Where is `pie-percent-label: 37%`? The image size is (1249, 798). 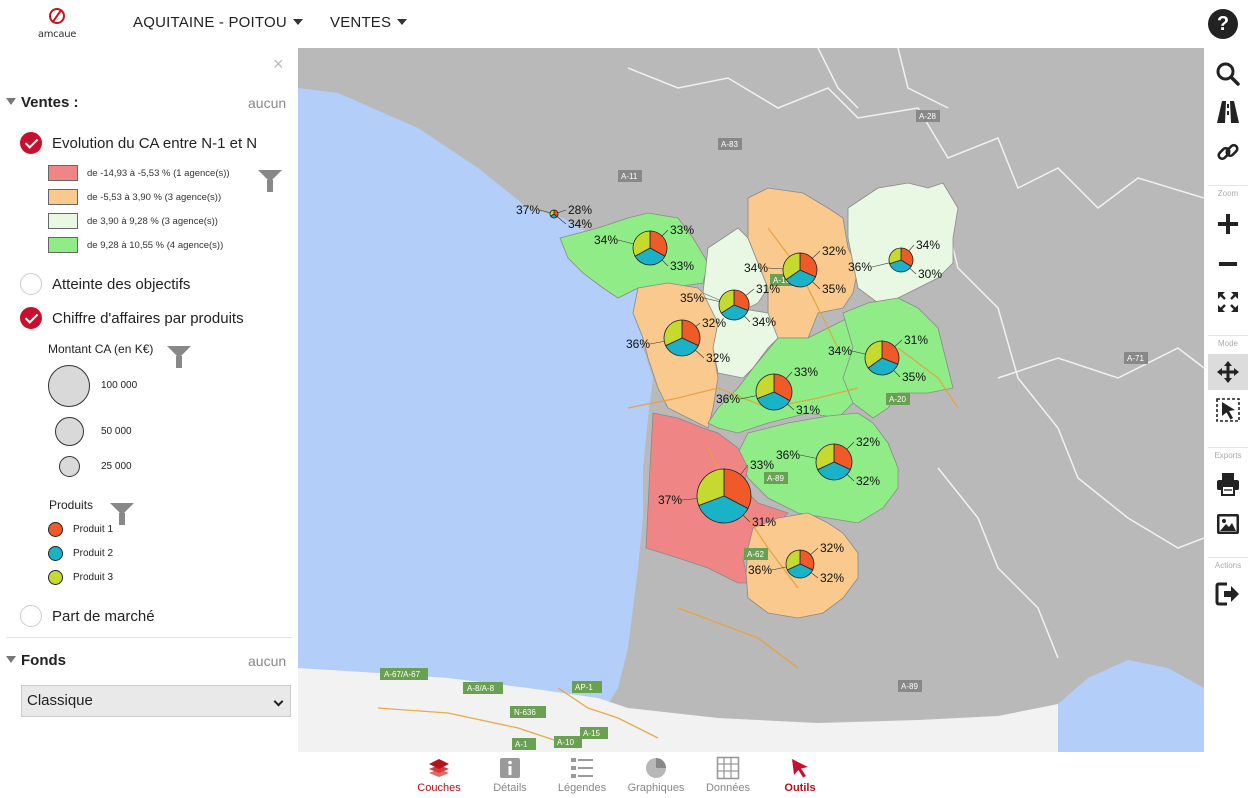
pie-percent-label: 37% is located at coordinates (670, 500).